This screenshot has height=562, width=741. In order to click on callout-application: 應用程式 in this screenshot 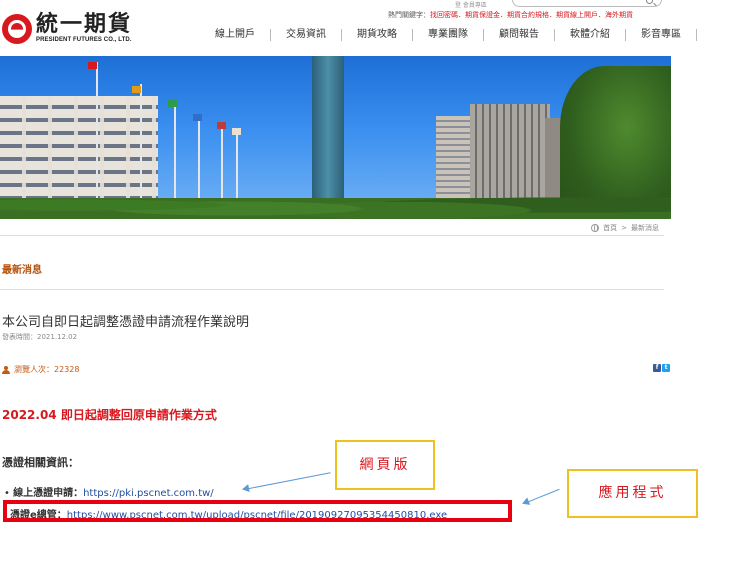, I will do `click(632, 493)`.